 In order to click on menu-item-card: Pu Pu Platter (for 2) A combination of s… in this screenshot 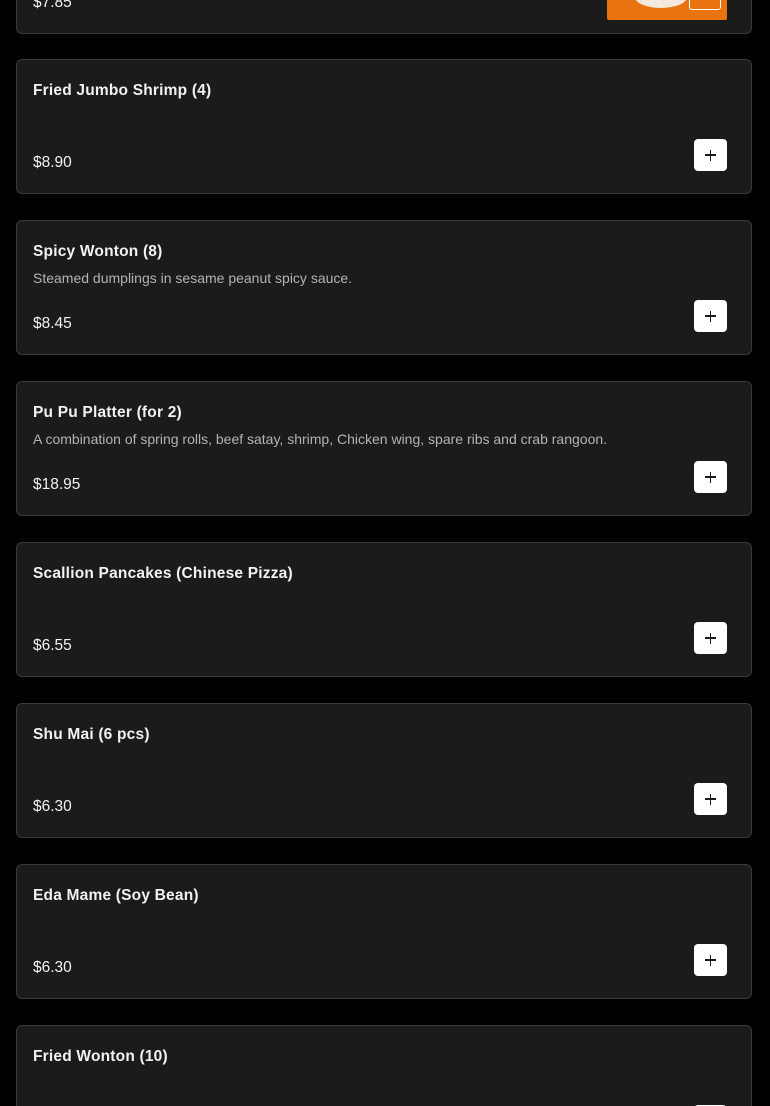, I will do `click(384, 448)`.